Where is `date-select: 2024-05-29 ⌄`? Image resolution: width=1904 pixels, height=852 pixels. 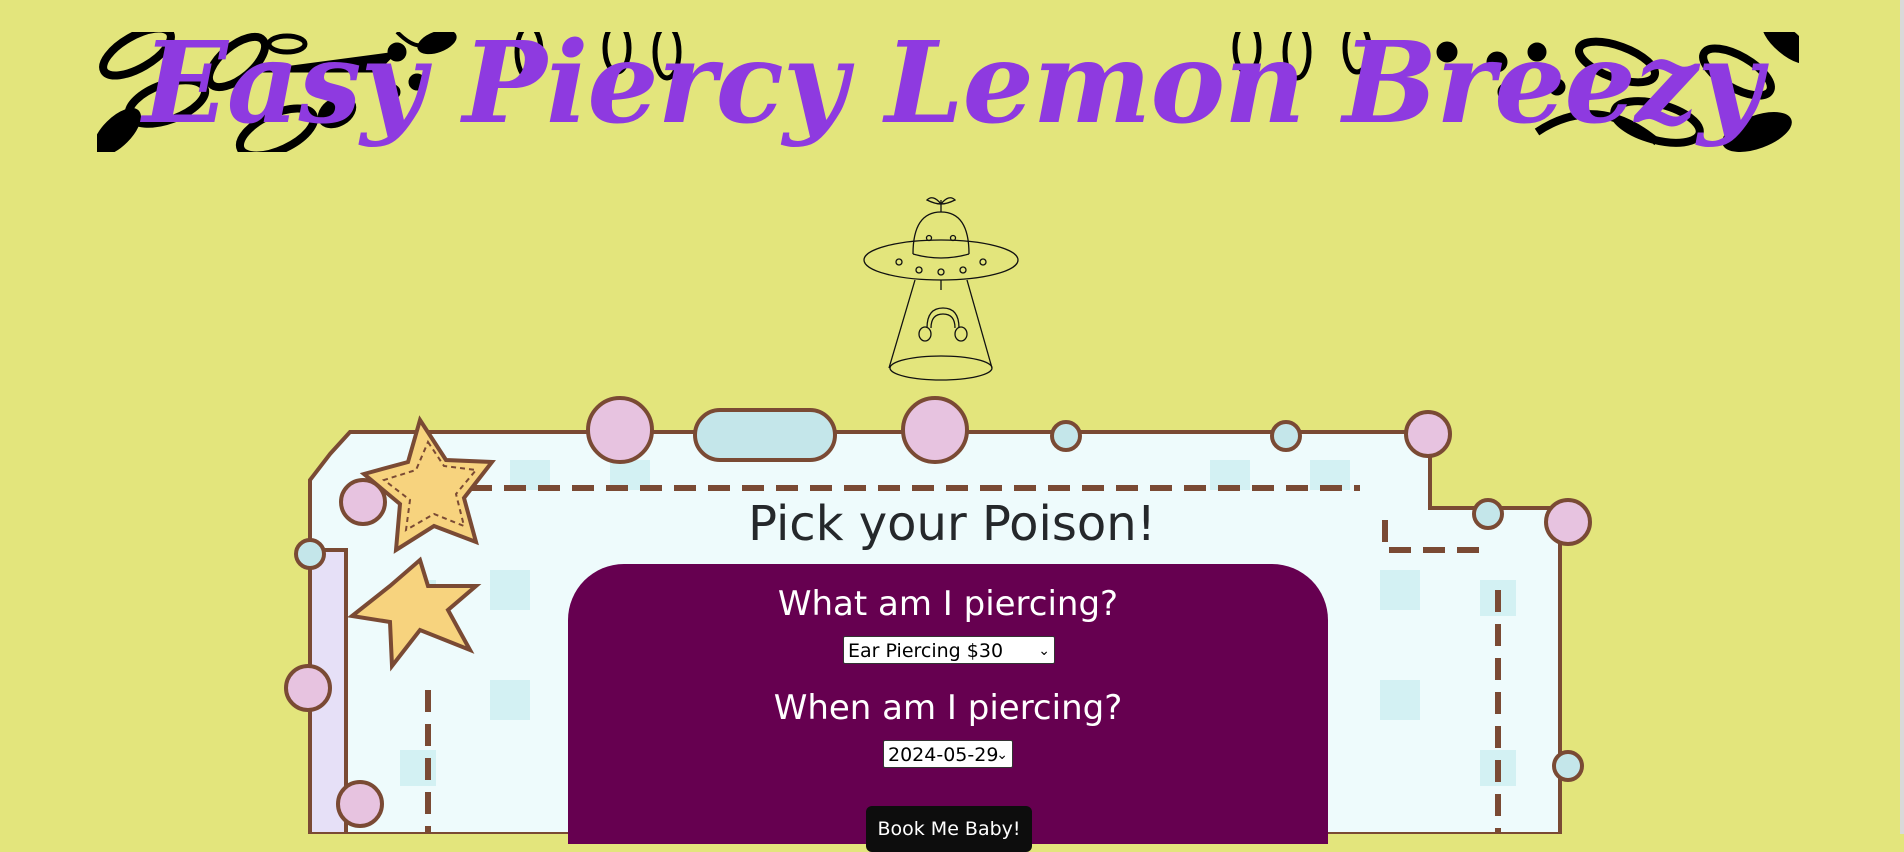
date-select: 2024-05-29 ⌄ is located at coordinates (948, 754).